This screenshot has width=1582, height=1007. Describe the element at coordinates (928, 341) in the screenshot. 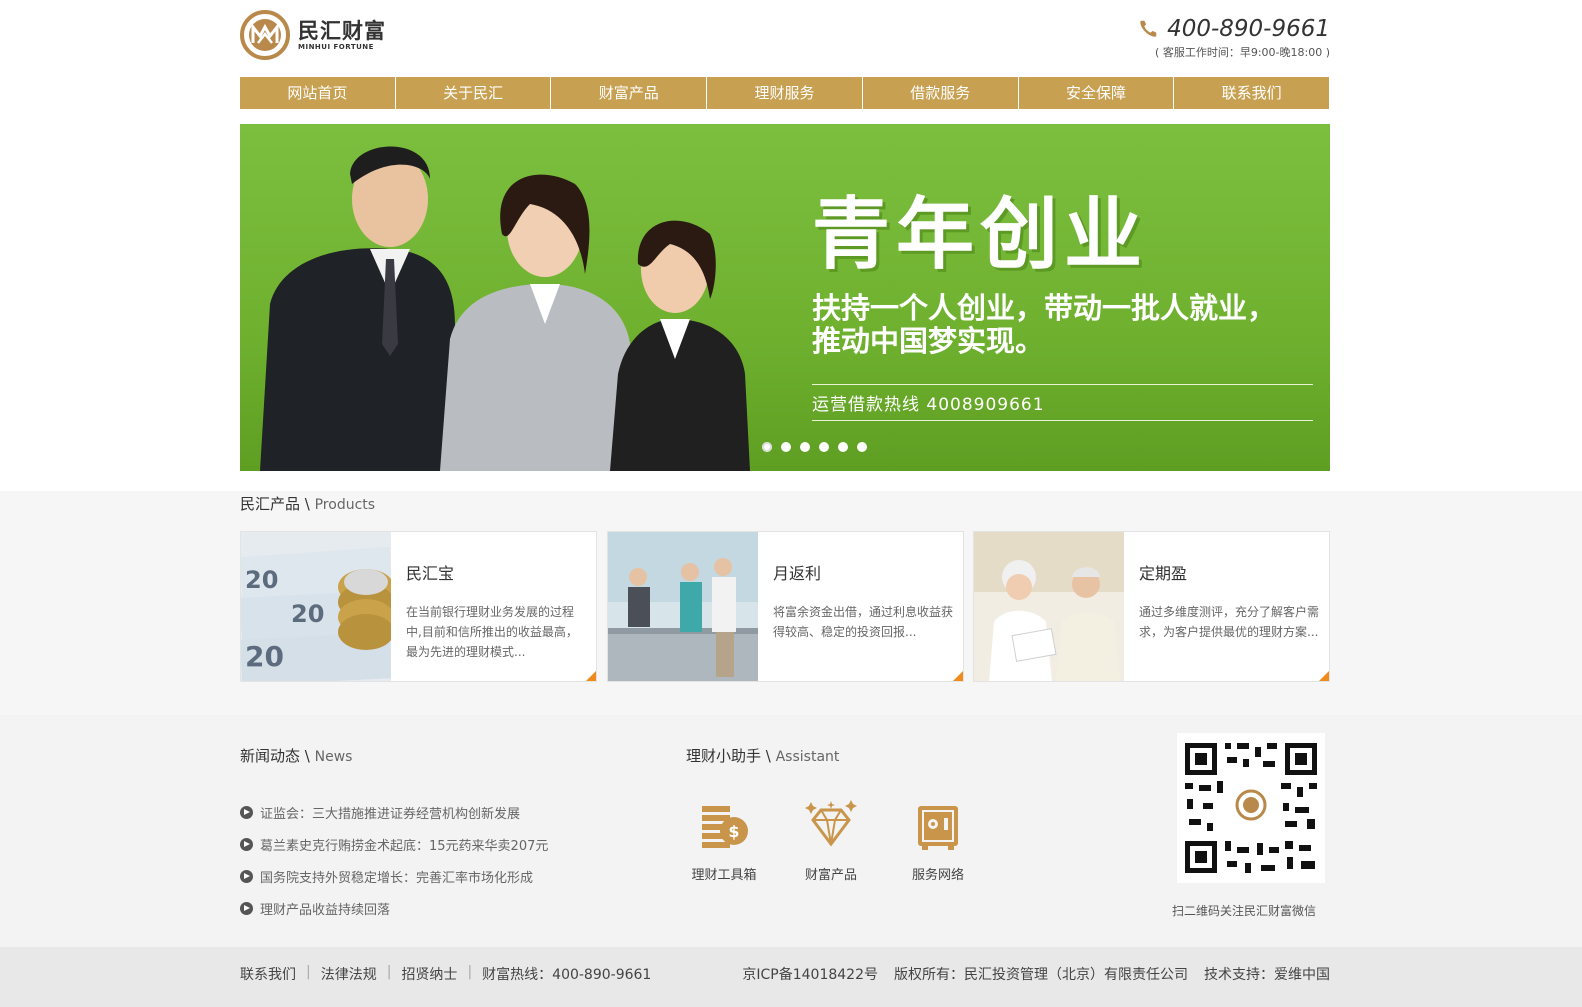

I see `banner-subtitle-line2: 推动中国梦实现。` at that location.